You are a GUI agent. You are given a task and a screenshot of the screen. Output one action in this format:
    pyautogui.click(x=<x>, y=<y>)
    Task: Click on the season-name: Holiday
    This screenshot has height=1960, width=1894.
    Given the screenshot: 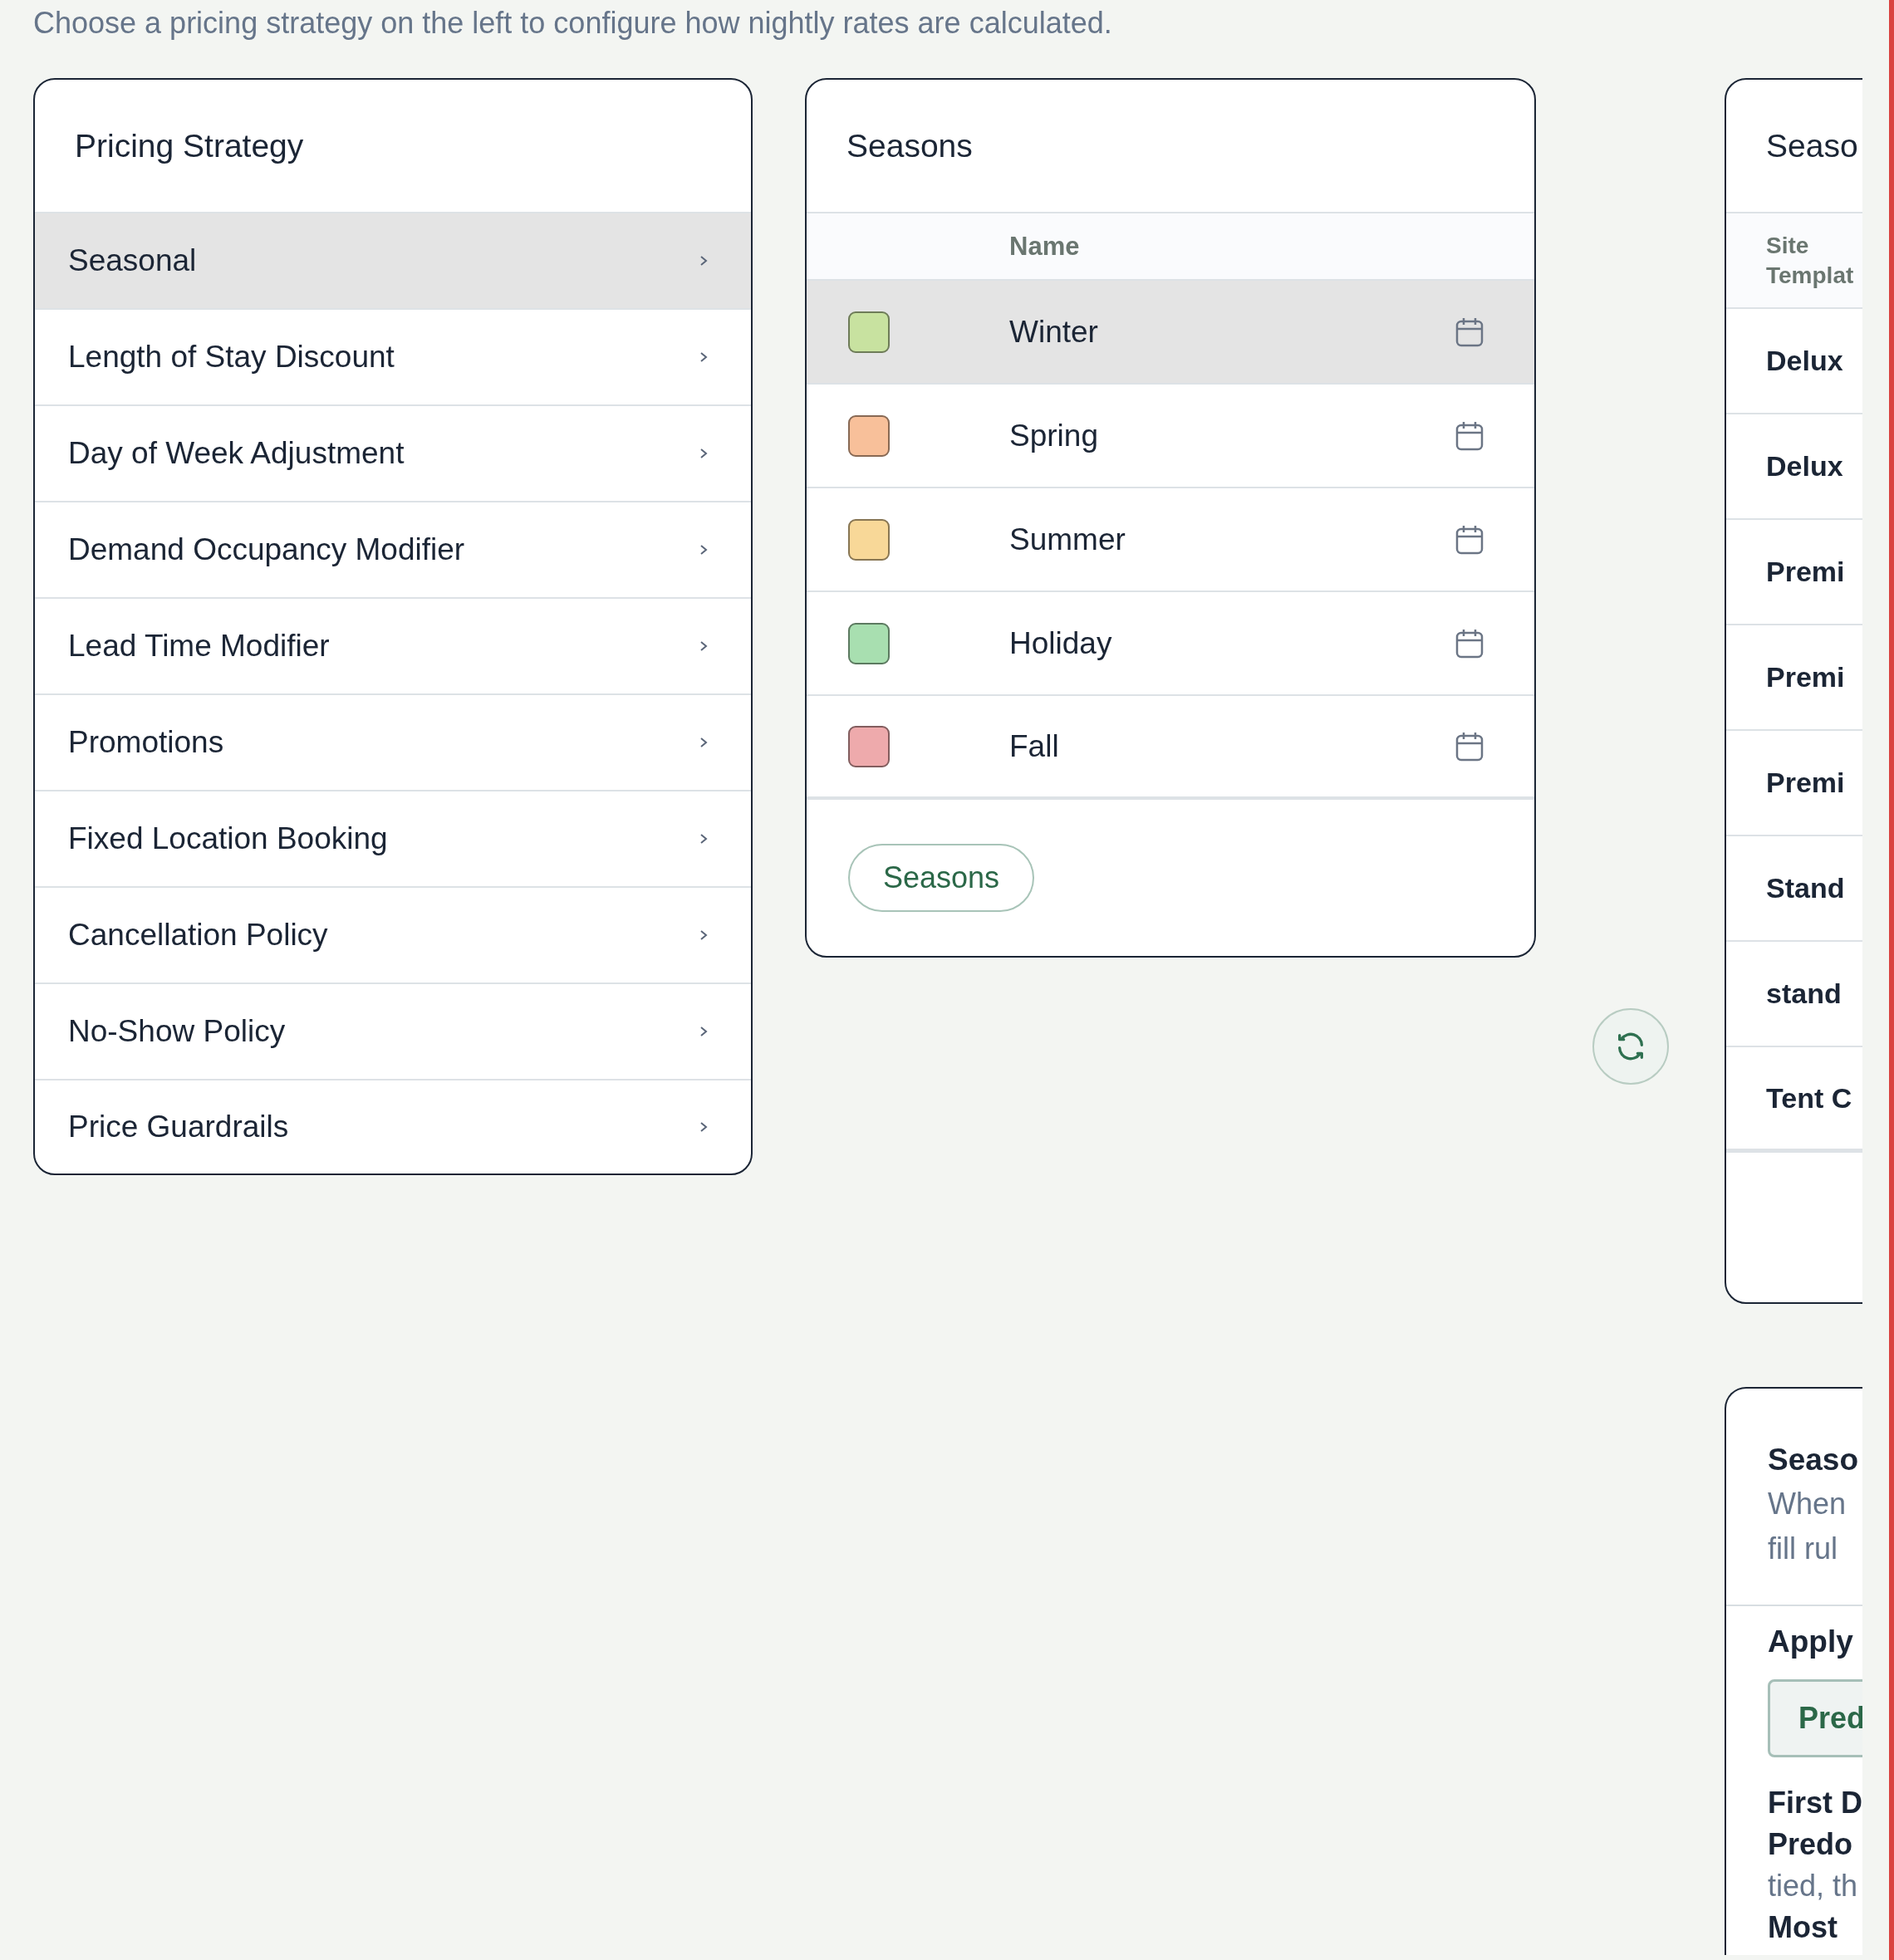 What is the action you would take?
    pyautogui.click(x=1061, y=643)
    